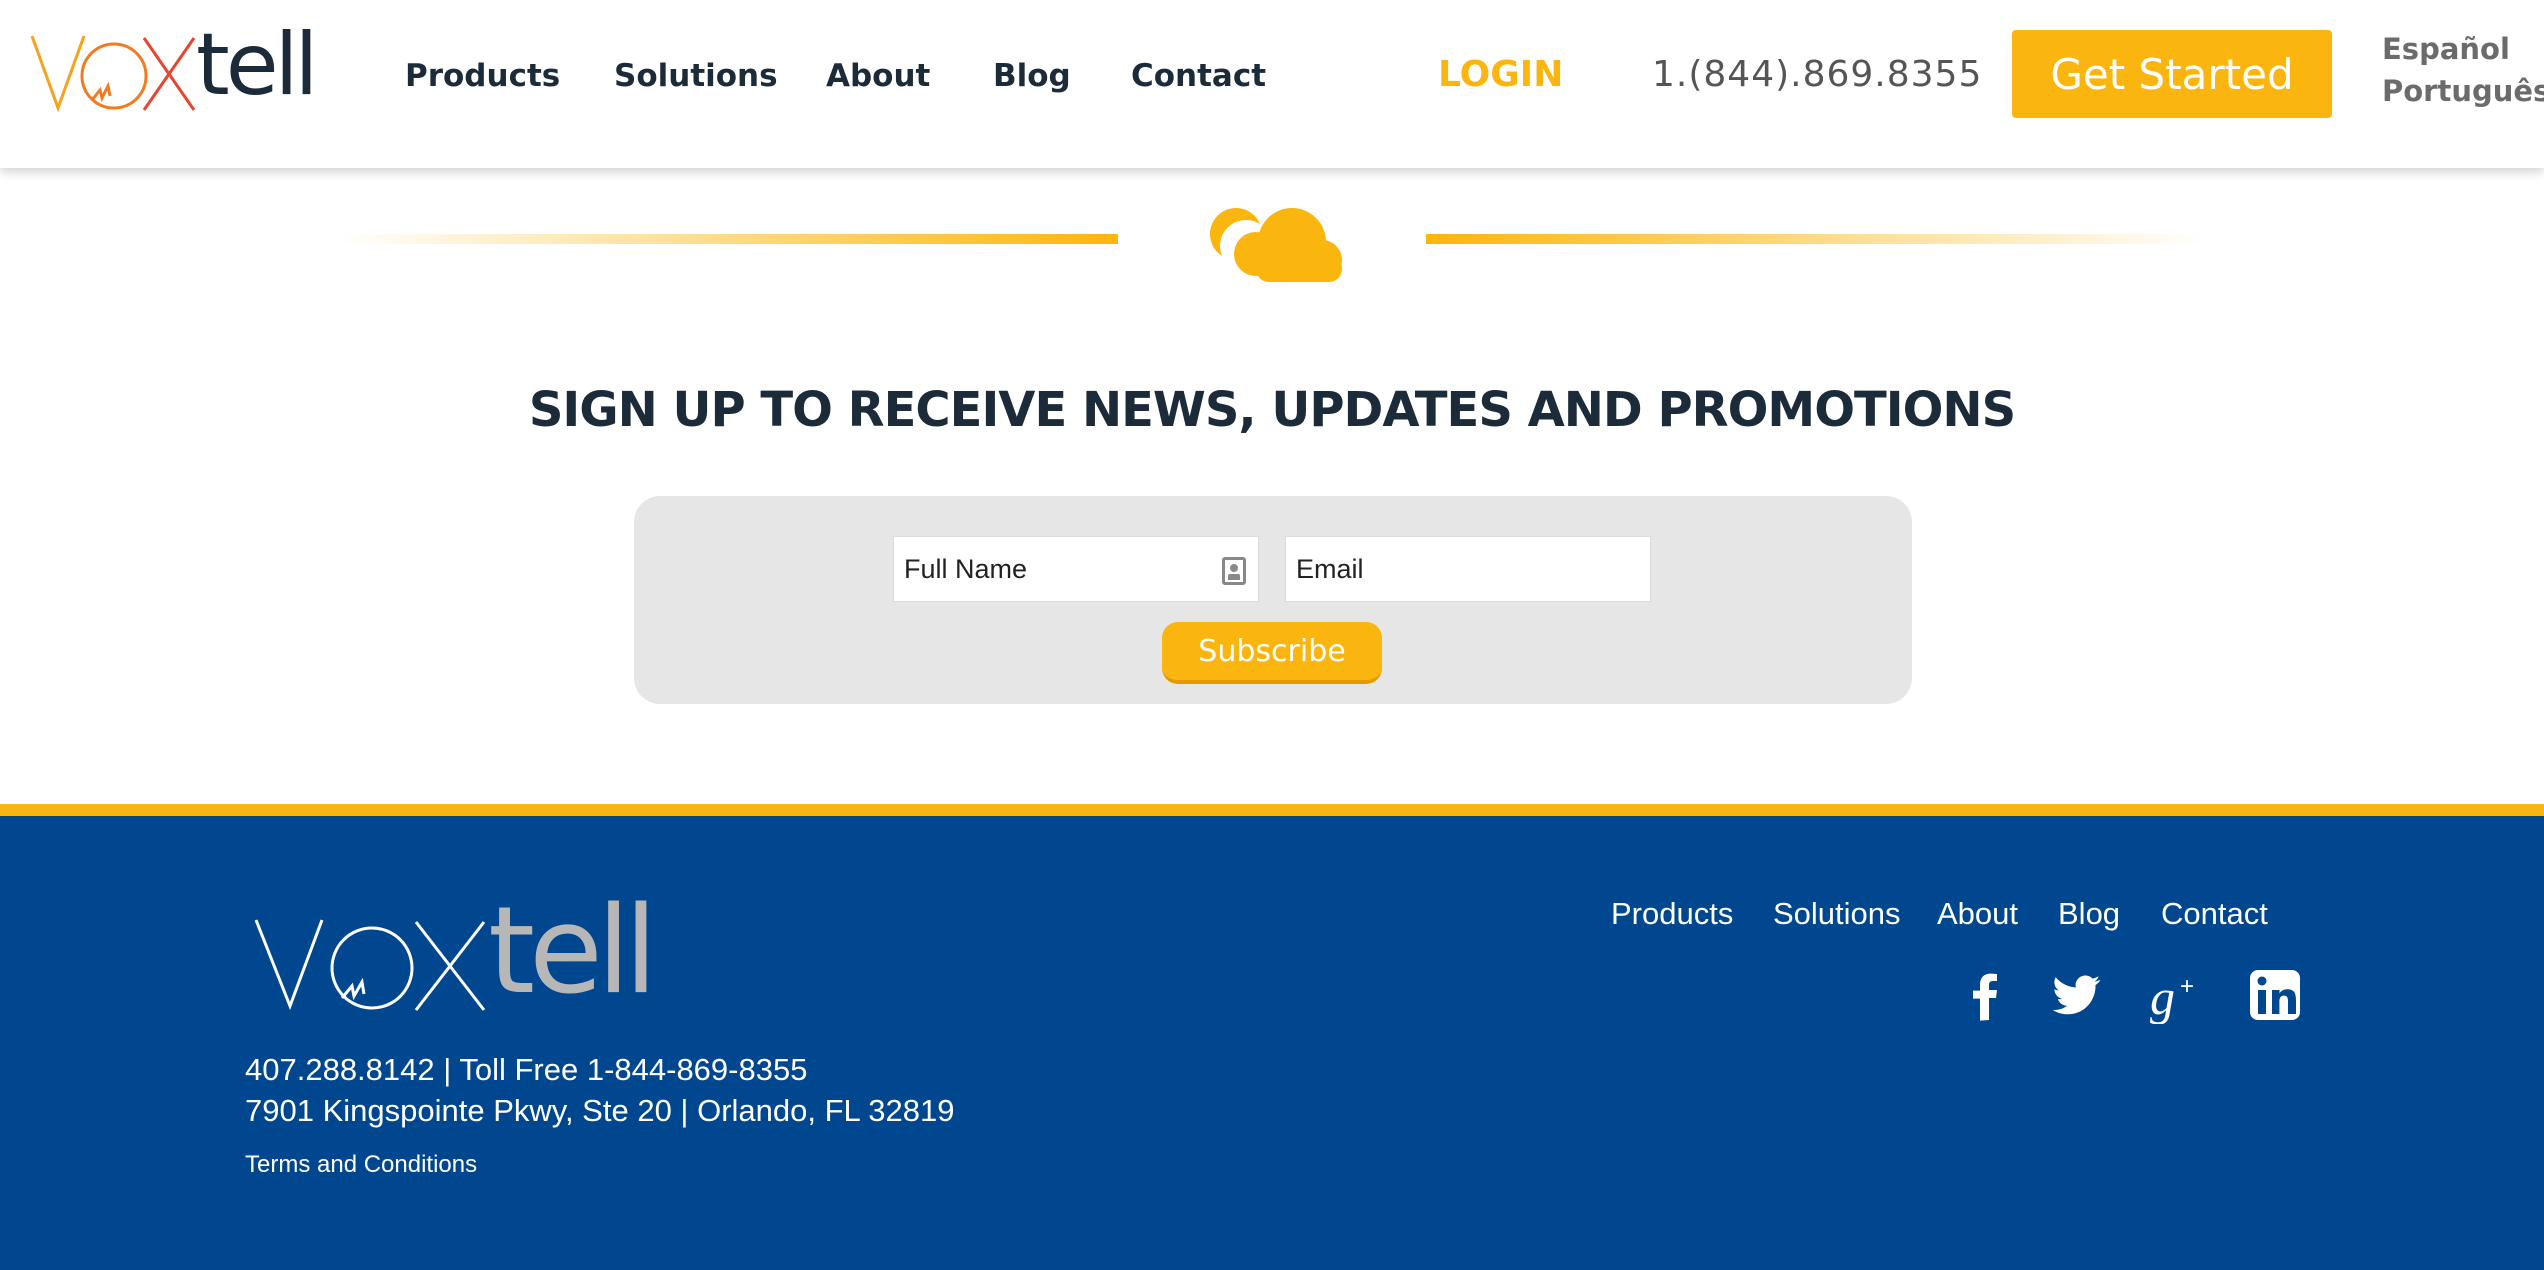 This screenshot has height=1270, width=2544. Describe the element at coordinates (2176, 996) in the screenshot. I see `google-plus-icon: g +` at that location.